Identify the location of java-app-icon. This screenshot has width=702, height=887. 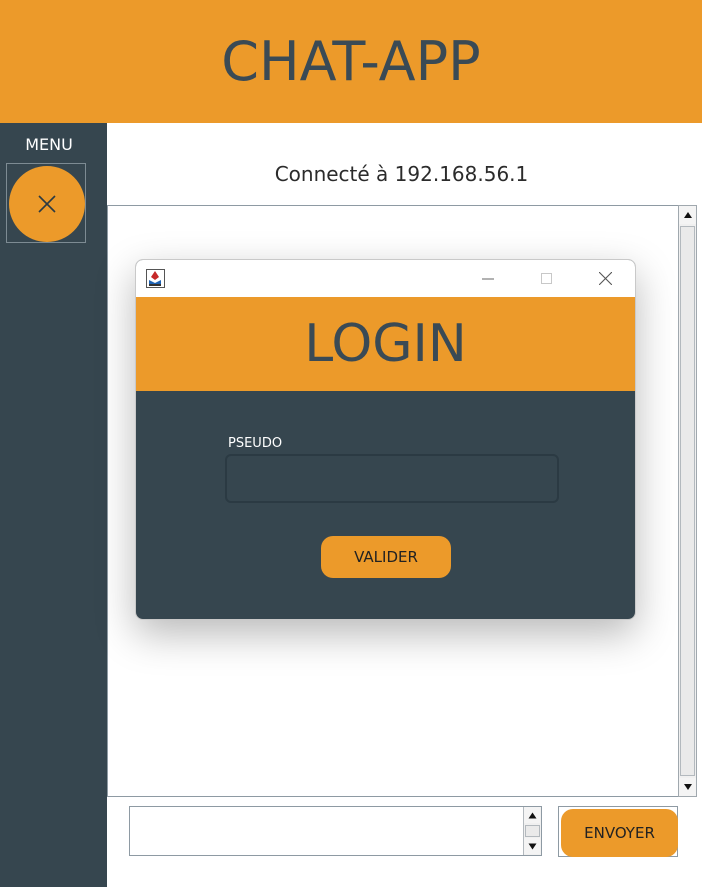
(155, 278).